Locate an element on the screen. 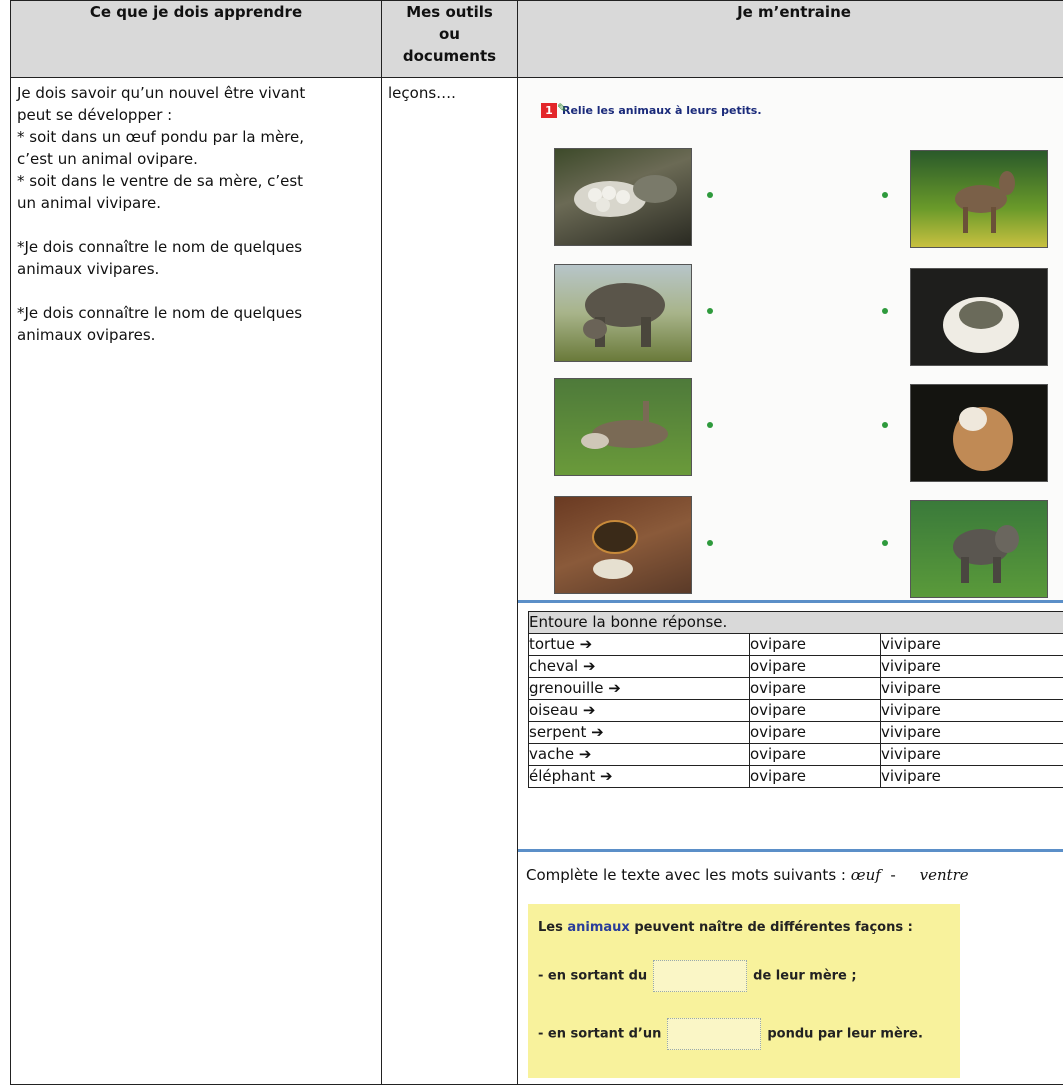  tortoise-eggs-image is located at coordinates (625, 196).